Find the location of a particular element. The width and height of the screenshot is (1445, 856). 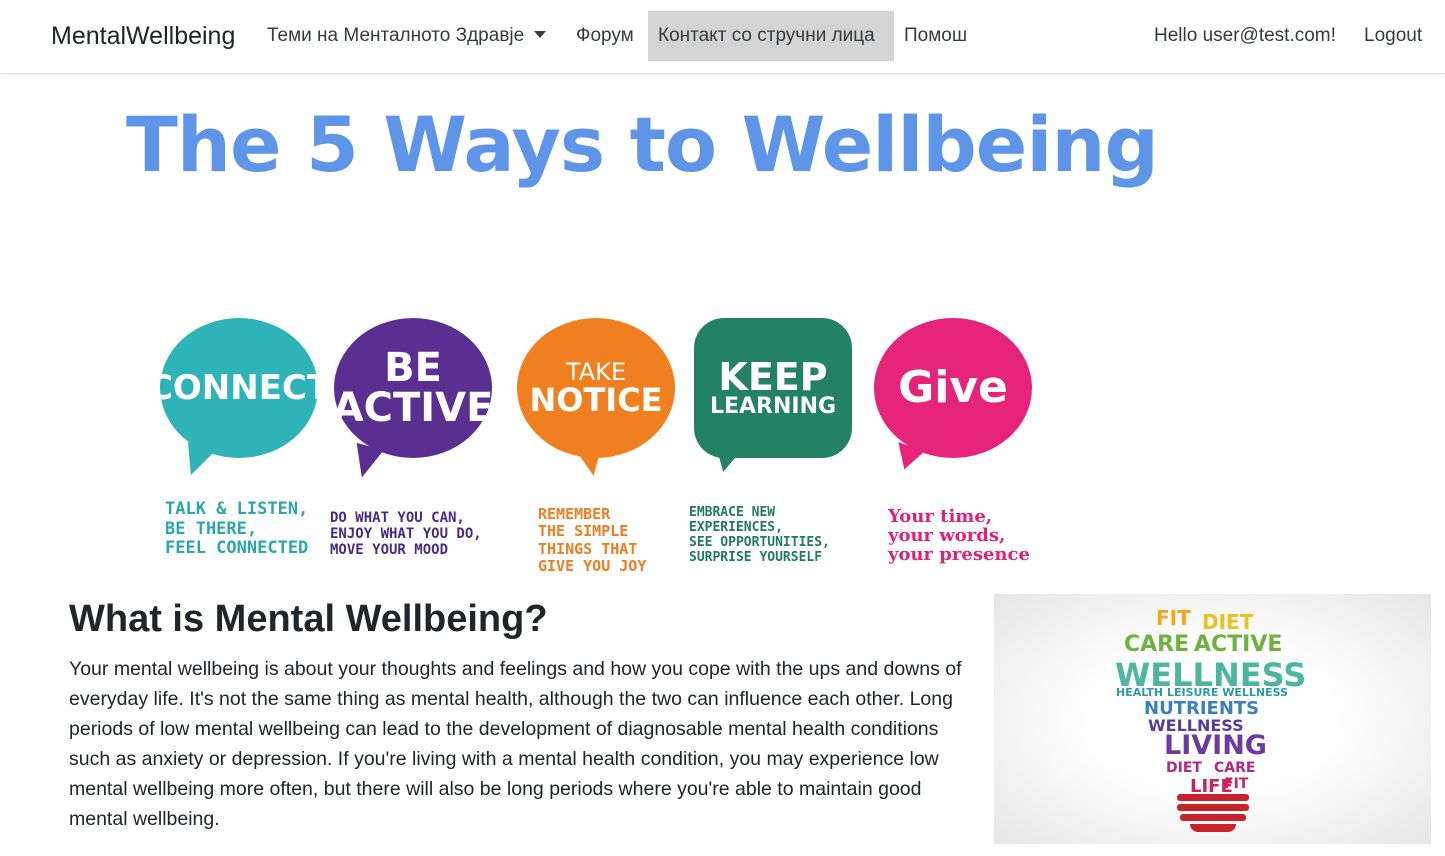

way-be-active-bubble: BE ACTIVE is located at coordinates (413, 400).